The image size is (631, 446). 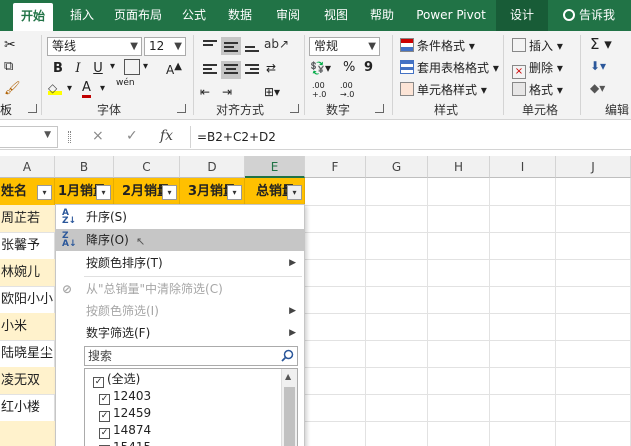 What do you see at coordinates (522, 15) in the screenshot?
I see `tab-design: 设计` at bounding box center [522, 15].